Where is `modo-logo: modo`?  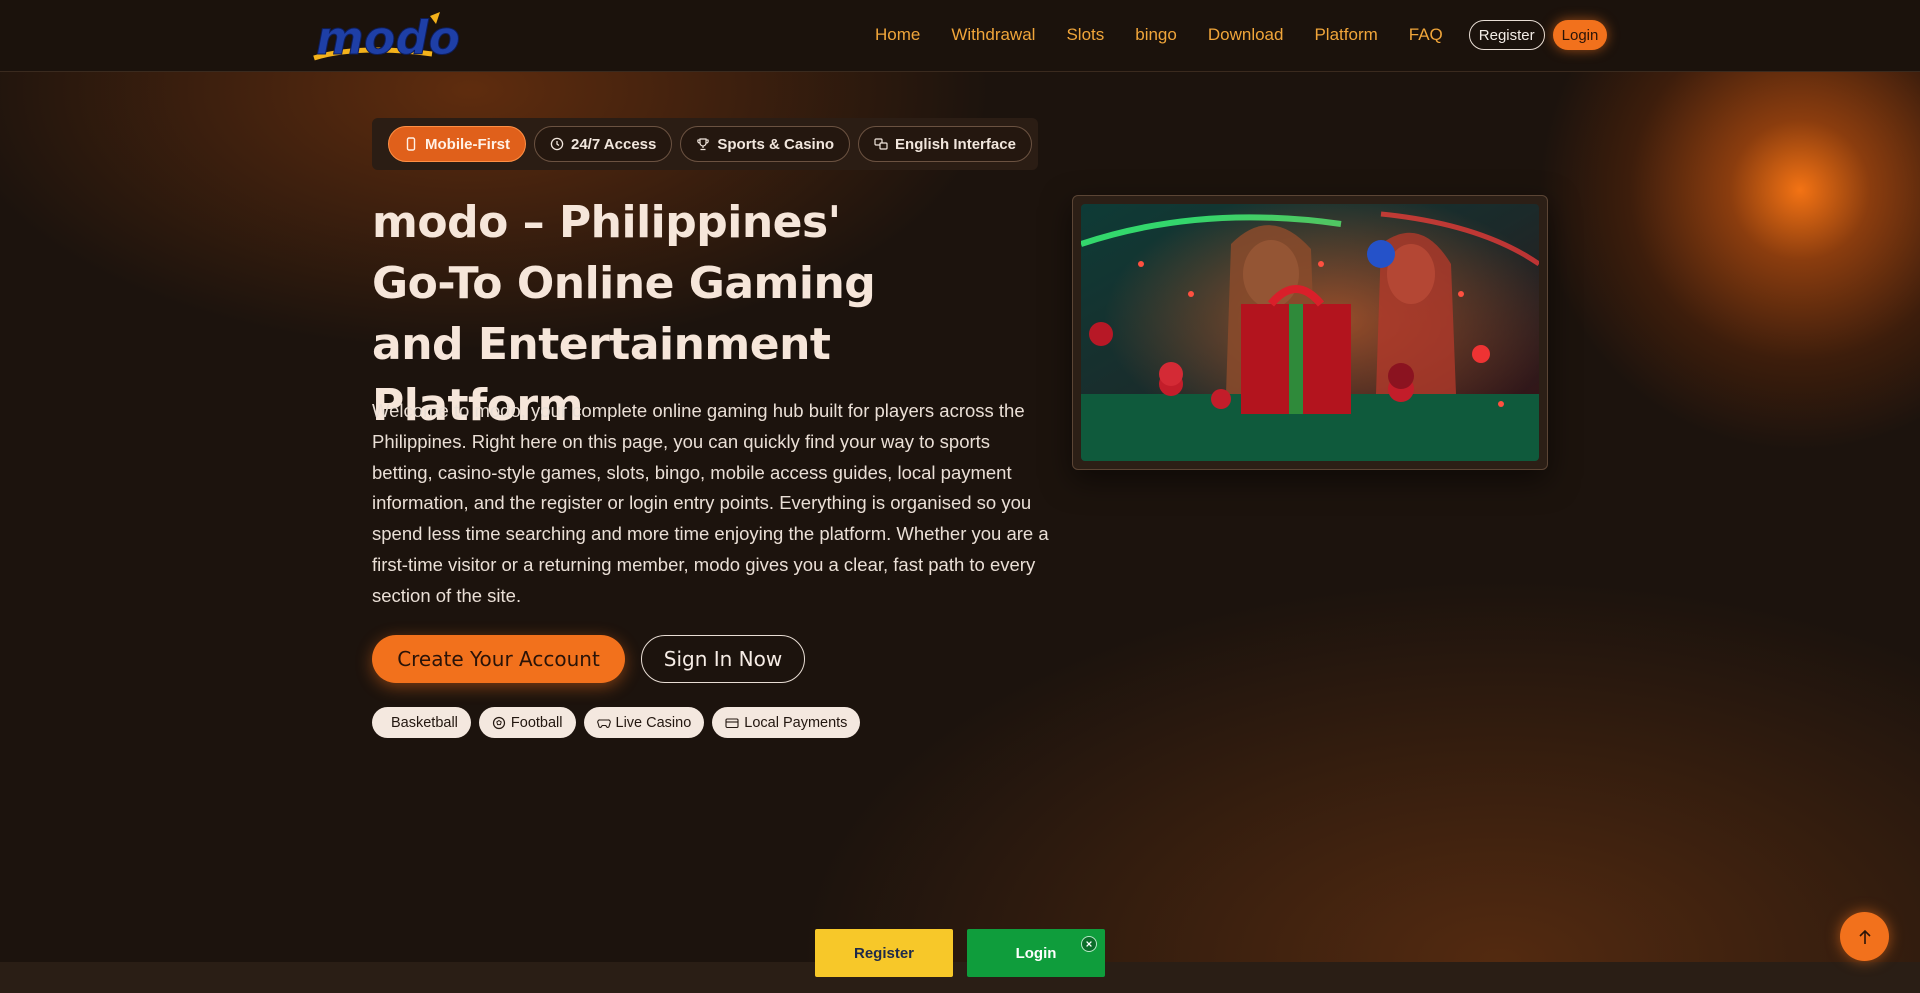
modo-logo: modo is located at coordinates (404, 36).